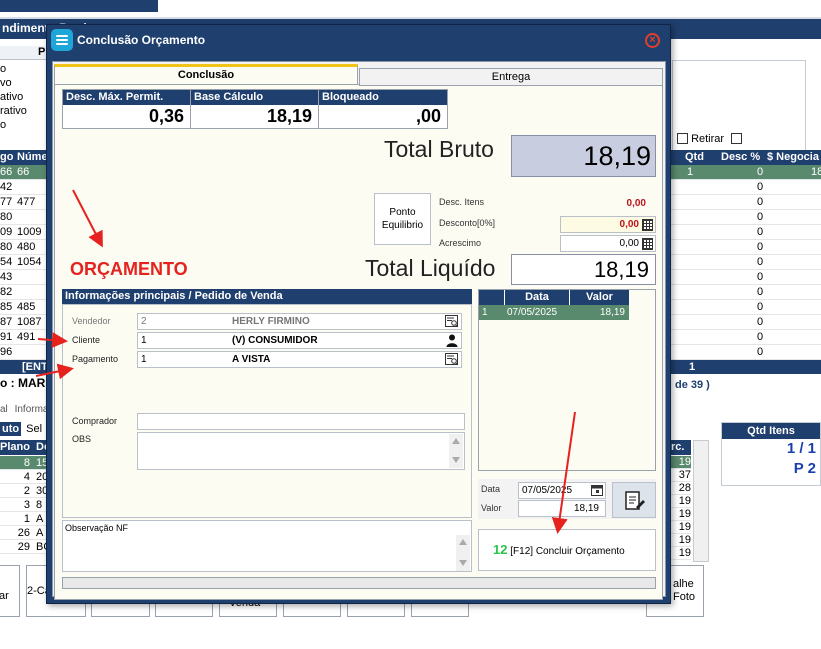 The width and height of the screenshot is (821, 649). What do you see at coordinates (452, 340) in the screenshot?
I see `person-icon` at bounding box center [452, 340].